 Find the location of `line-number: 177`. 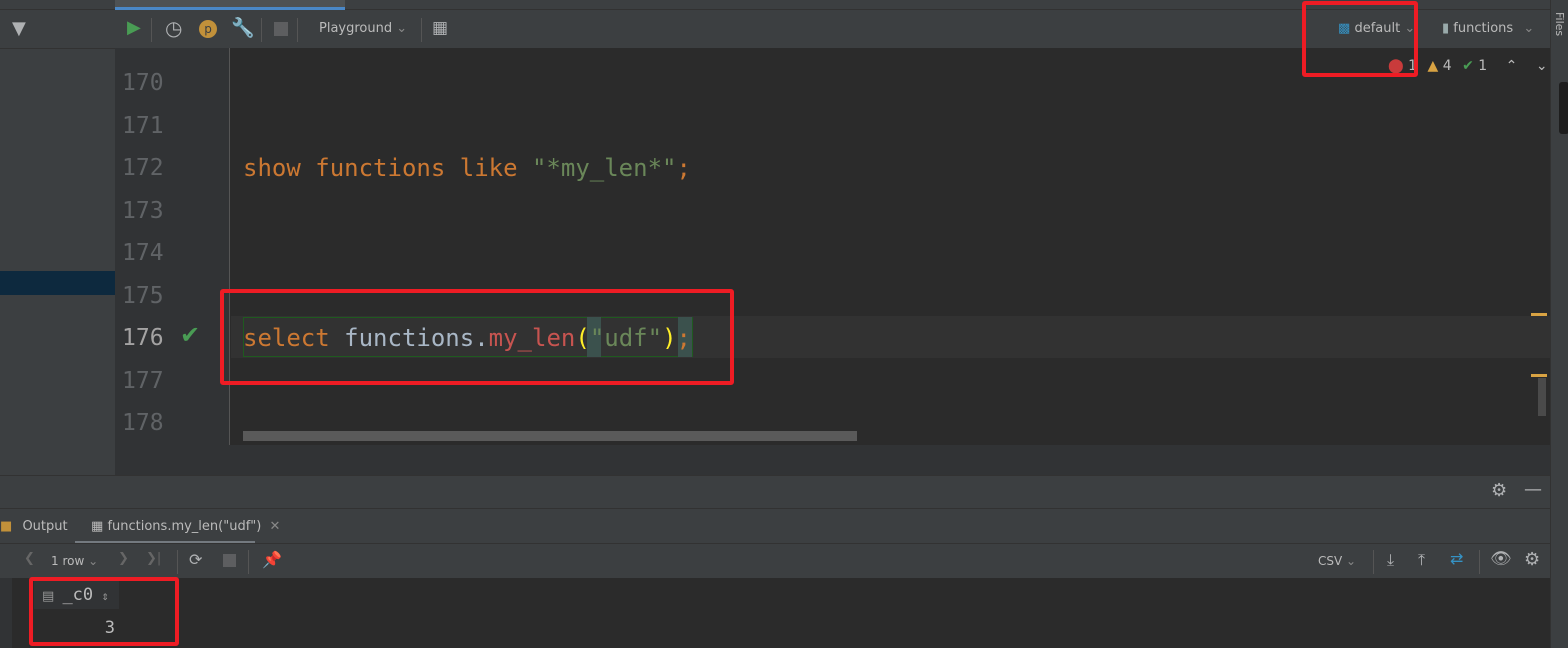

line-number: 177 is located at coordinates (143, 380).